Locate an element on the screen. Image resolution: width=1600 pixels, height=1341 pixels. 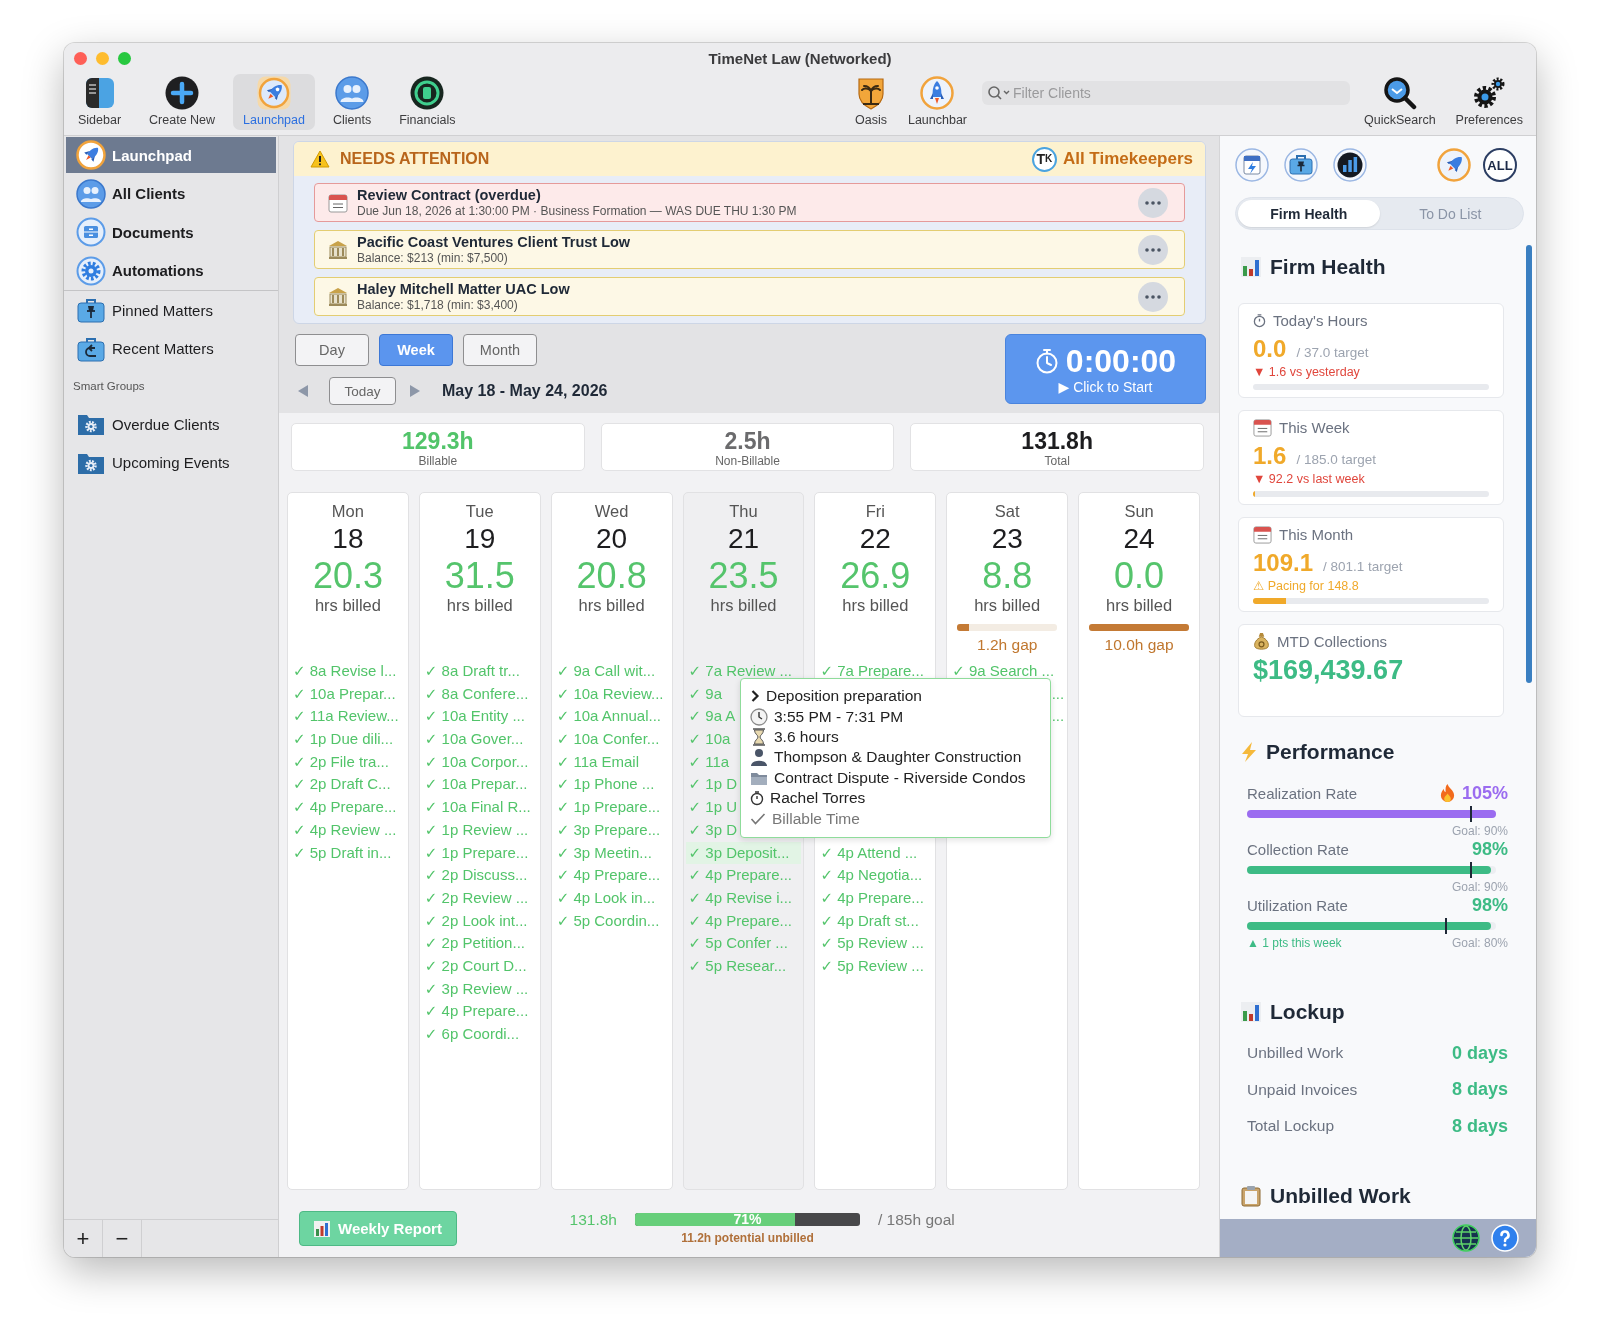
sidebar-item: Launchpad is located at coordinates (171, 155).